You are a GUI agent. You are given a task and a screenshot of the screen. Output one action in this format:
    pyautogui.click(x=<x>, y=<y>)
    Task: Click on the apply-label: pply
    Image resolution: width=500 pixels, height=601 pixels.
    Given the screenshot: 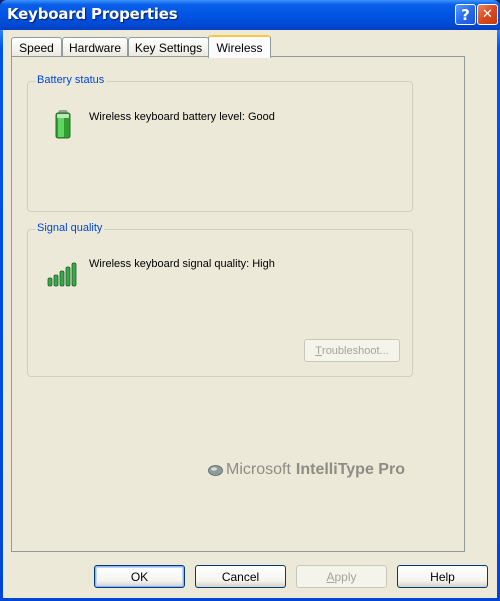 What is the action you would take?
    pyautogui.click(x=345, y=576)
    